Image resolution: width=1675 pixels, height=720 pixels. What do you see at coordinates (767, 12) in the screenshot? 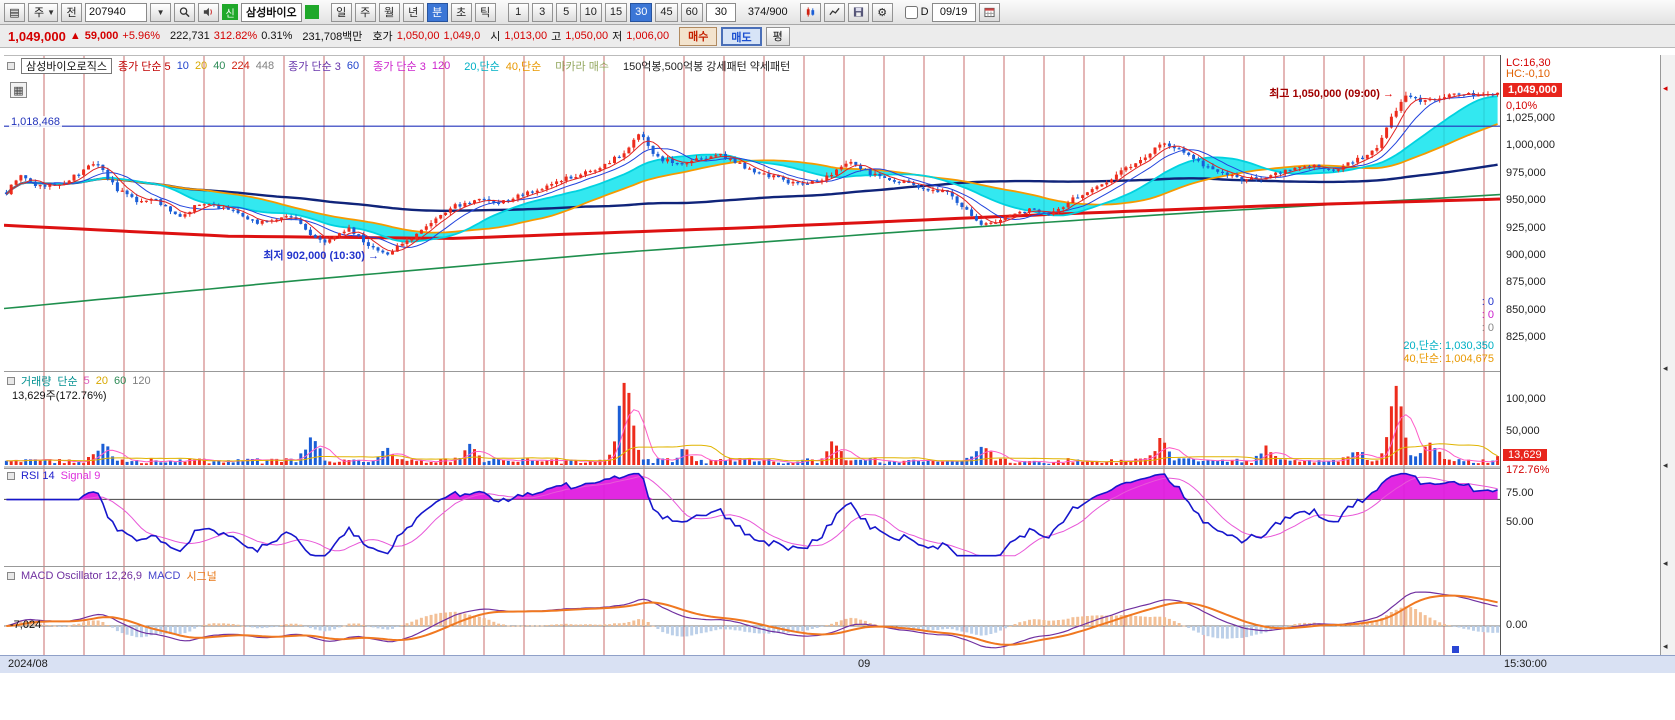
I see `bar-counter: 374/900` at bounding box center [767, 12].